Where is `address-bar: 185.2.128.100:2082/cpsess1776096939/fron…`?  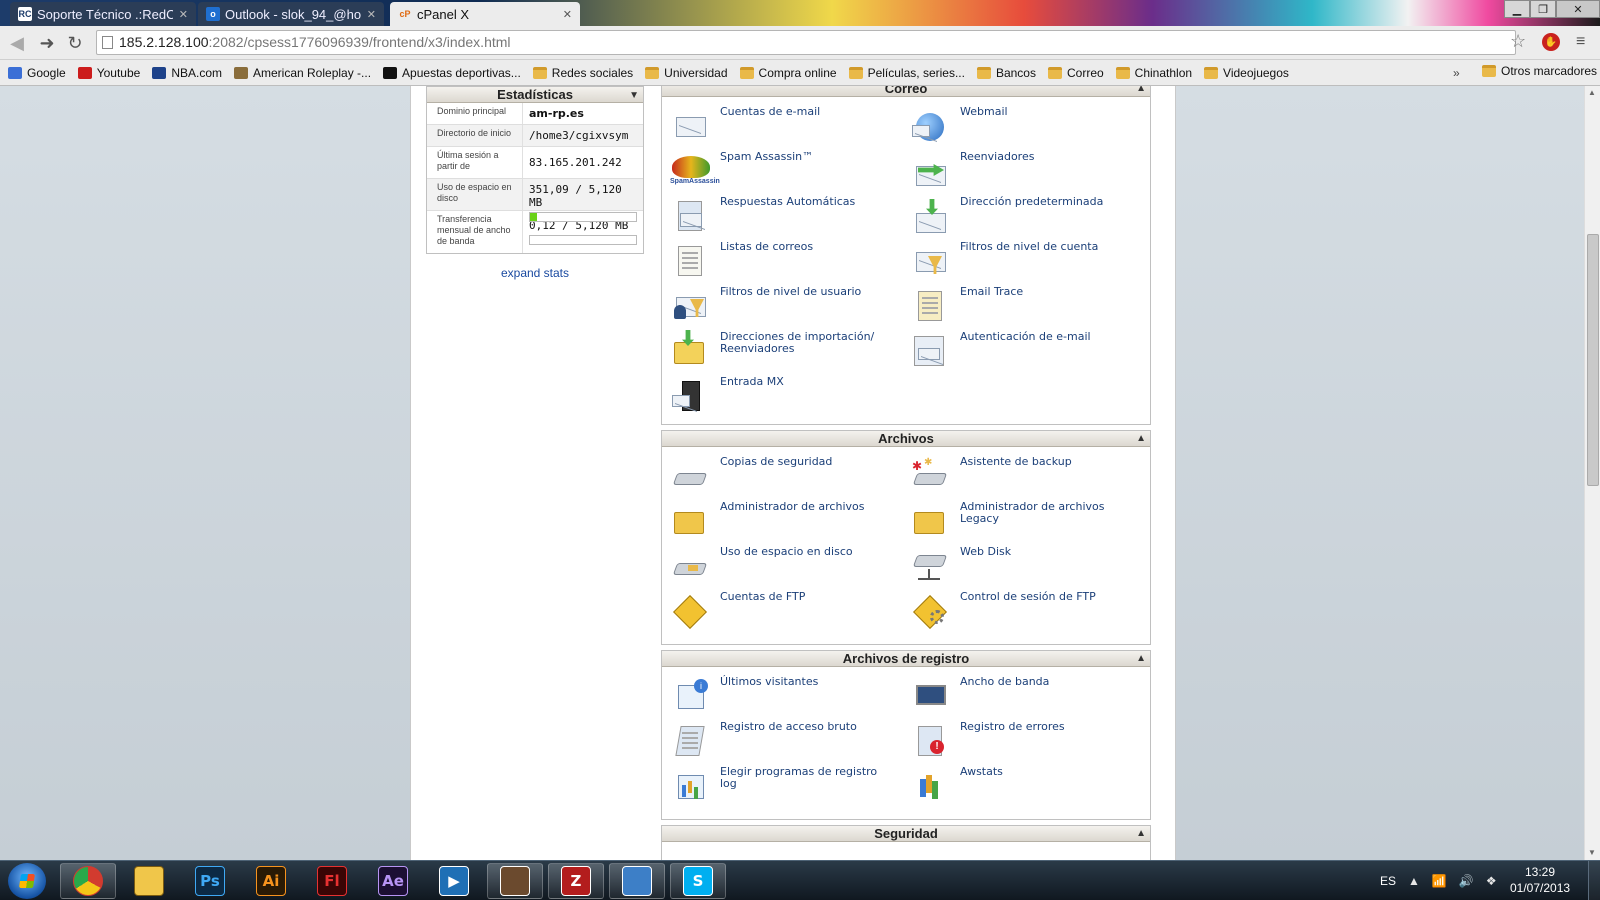
address-bar: 185.2.128.100:2082/cpsess1776096939/fron… is located at coordinates (806, 42).